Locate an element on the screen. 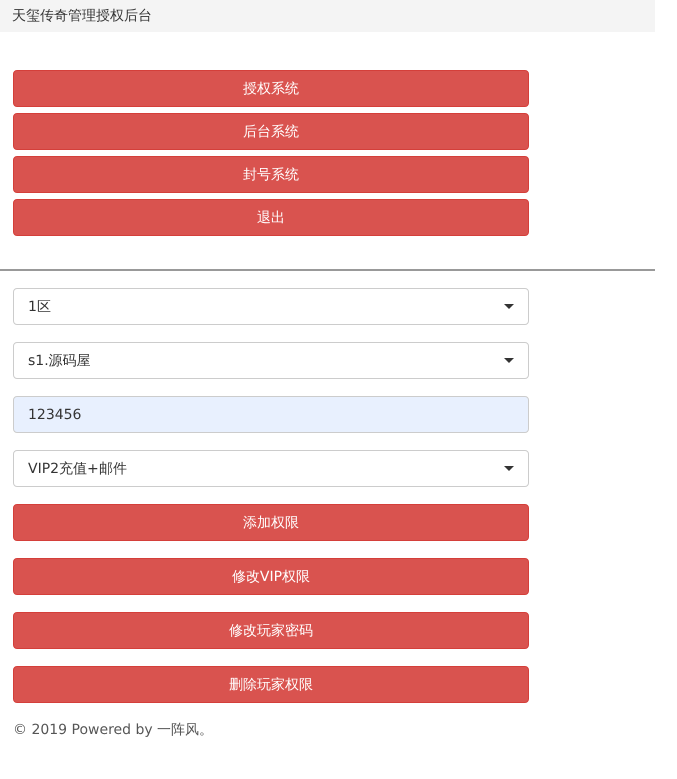 This screenshot has height=779, width=677. action-button: 删除玩家权限 is located at coordinates (271, 684).